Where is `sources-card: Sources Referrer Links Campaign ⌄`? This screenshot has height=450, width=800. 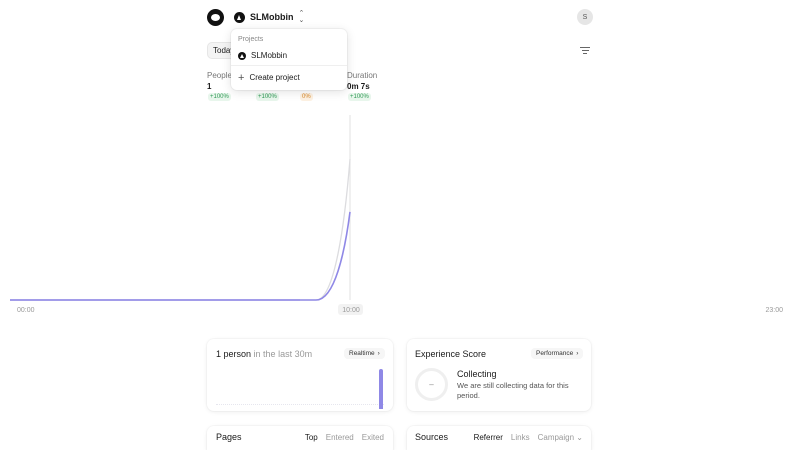 sources-card: Sources Referrer Links Campaign ⌄ is located at coordinates (499, 438).